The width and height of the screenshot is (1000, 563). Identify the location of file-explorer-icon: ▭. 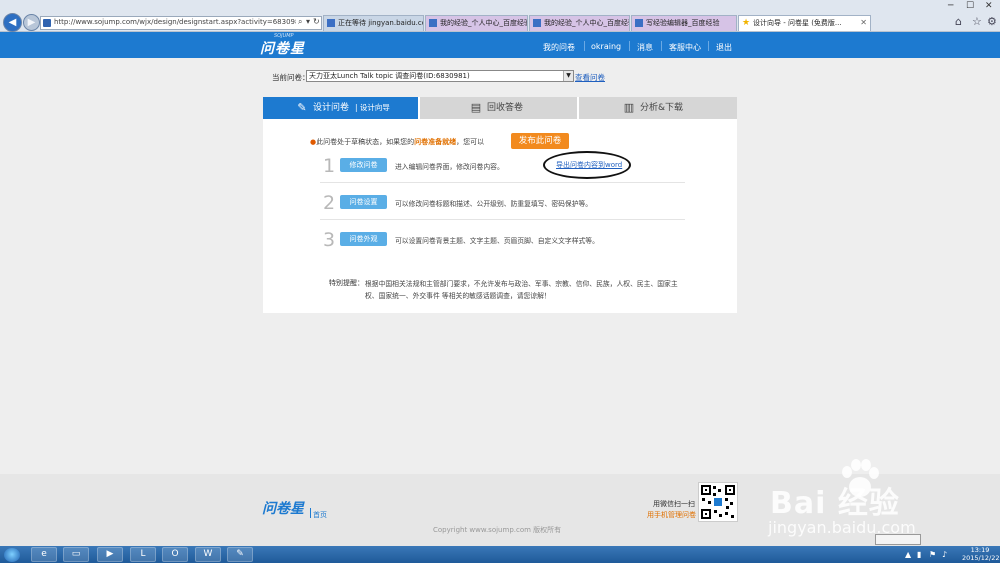
(76, 554).